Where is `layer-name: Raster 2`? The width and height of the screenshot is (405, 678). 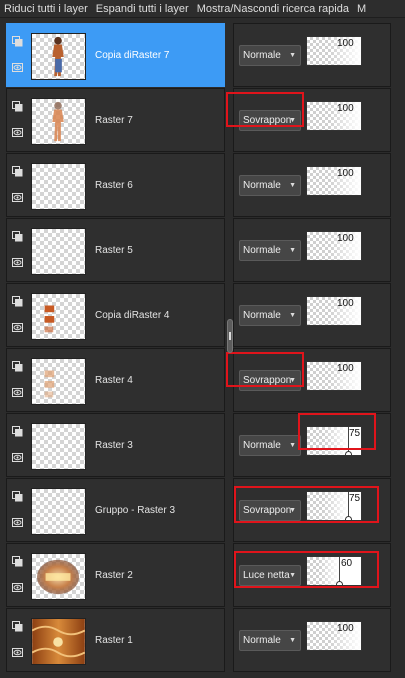
layer-name: Raster 2 is located at coordinates (114, 575).